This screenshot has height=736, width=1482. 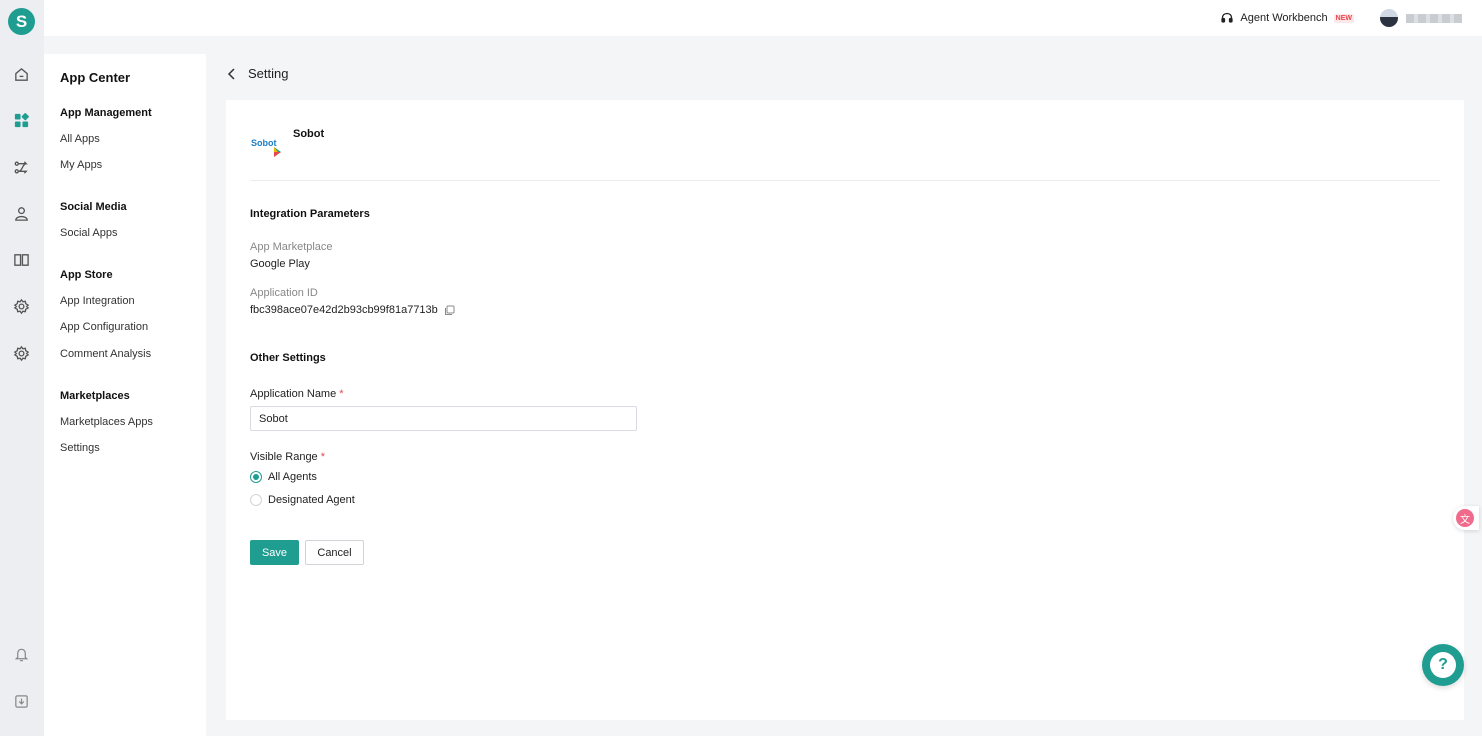 What do you see at coordinates (95, 396) in the screenshot?
I see `sidebar-group-marketplaces: Marketplaces` at bounding box center [95, 396].